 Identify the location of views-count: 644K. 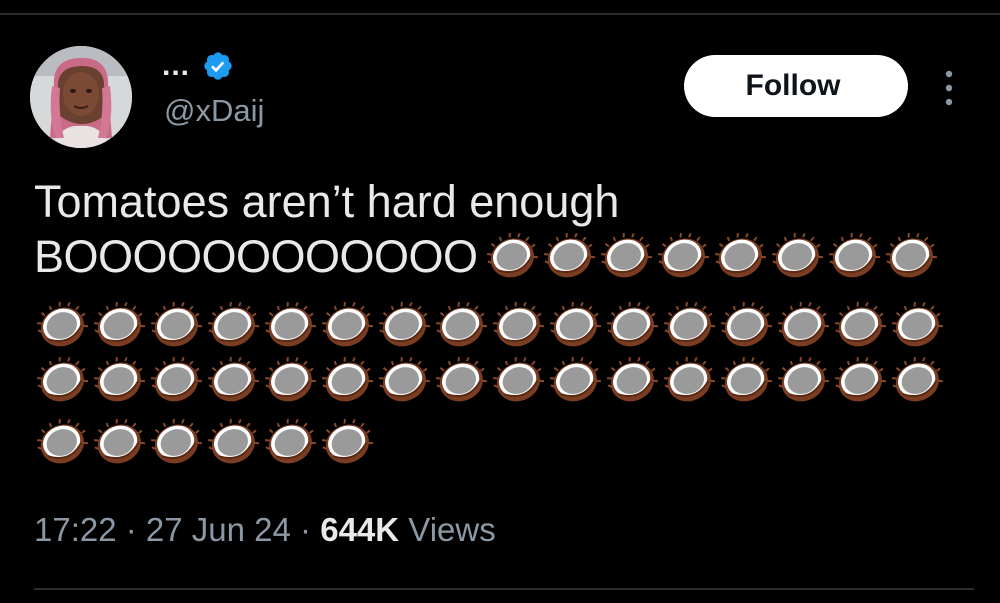
(360, 529).